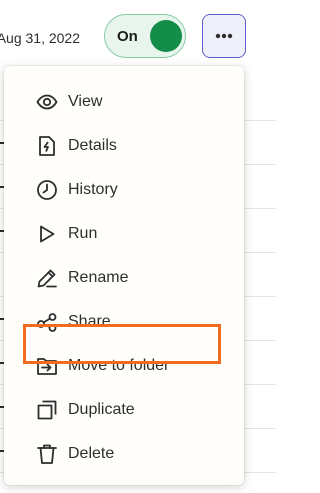 The height and width of the screenshot is (493, 320). Describe the element at coordinates (47, 410) in the screenshot. I see `duplicate-icon` at that location.